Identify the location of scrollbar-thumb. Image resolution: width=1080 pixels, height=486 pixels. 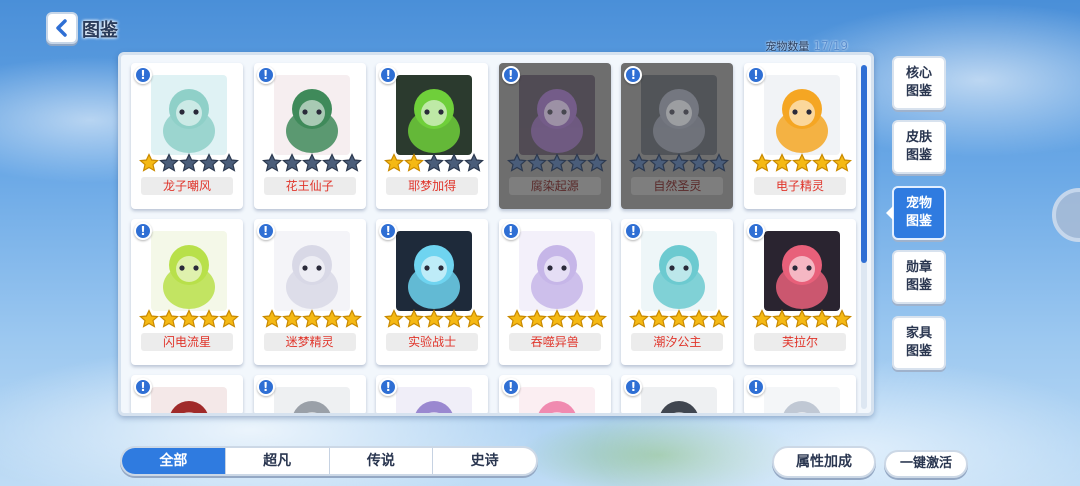
(864, 164).